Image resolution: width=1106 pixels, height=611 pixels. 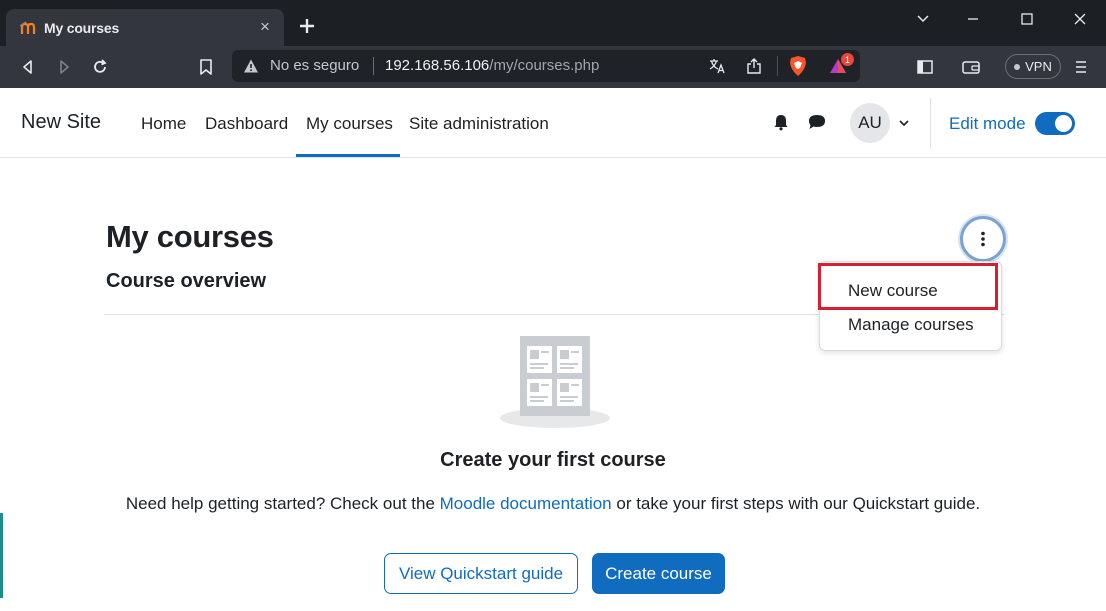 I want to click on active-nav-indicator, so click(x=348, y=155).